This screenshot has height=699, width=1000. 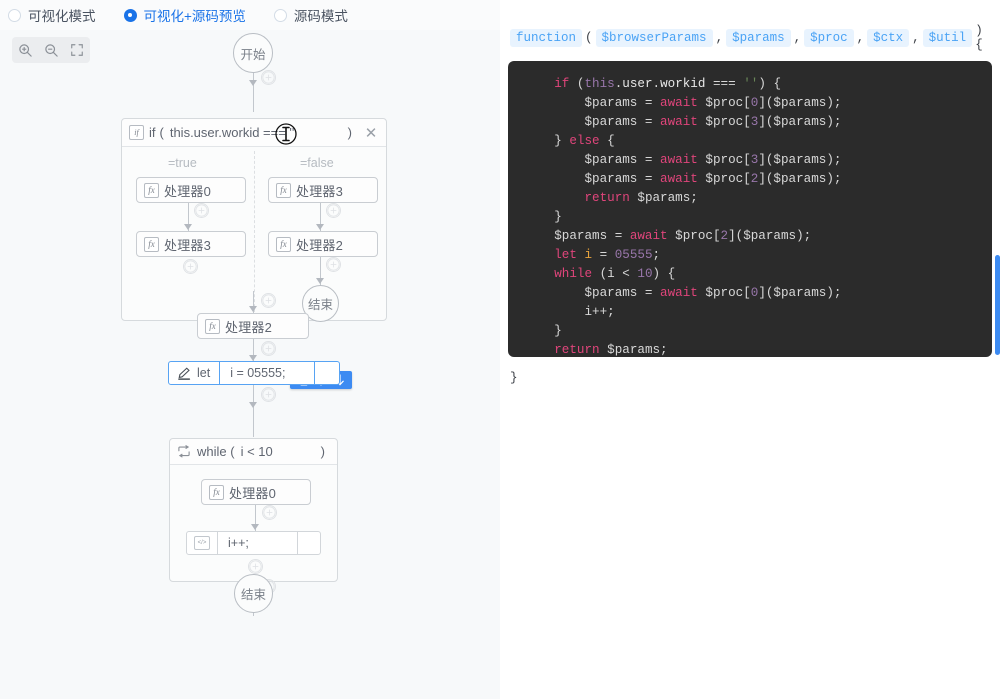 I want to click on if-condition-input: this.user.workid === '', so click(x=232, y=132).